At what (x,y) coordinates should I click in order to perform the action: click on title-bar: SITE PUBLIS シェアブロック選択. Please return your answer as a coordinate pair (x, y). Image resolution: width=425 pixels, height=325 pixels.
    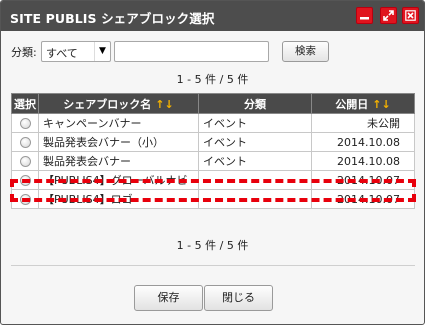
    Looking at the image, I should click on (212, 16).